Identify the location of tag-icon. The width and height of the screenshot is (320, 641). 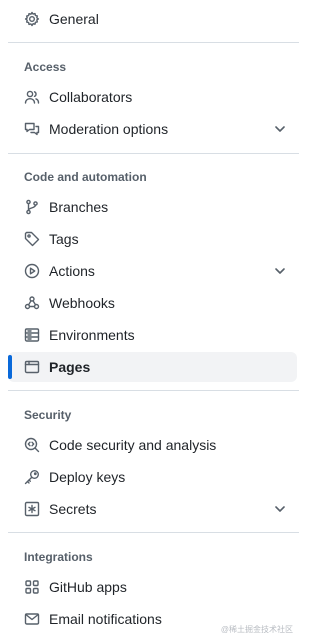
(32, 239).